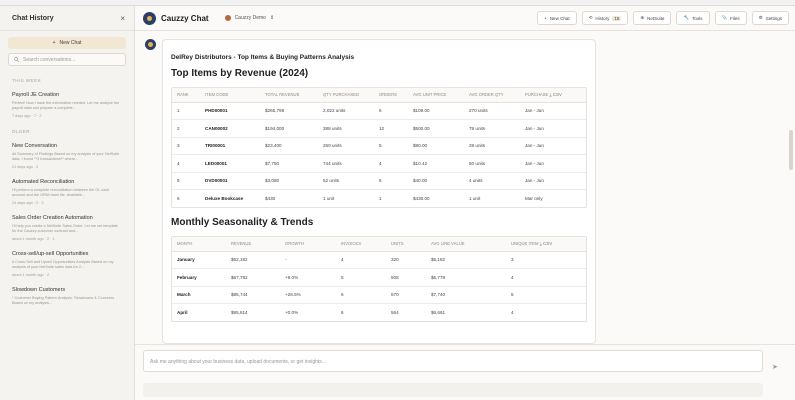  I want to click on history-count-badge: 15, so click(617, 18).